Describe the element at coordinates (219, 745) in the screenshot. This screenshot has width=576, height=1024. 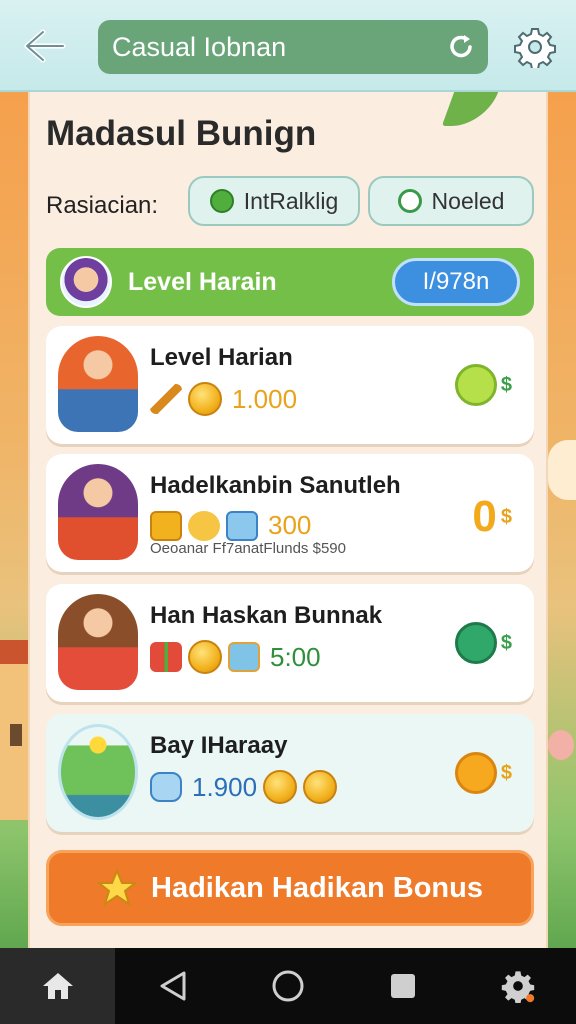
I see `quest-name: Bay IHaraay` at that location.